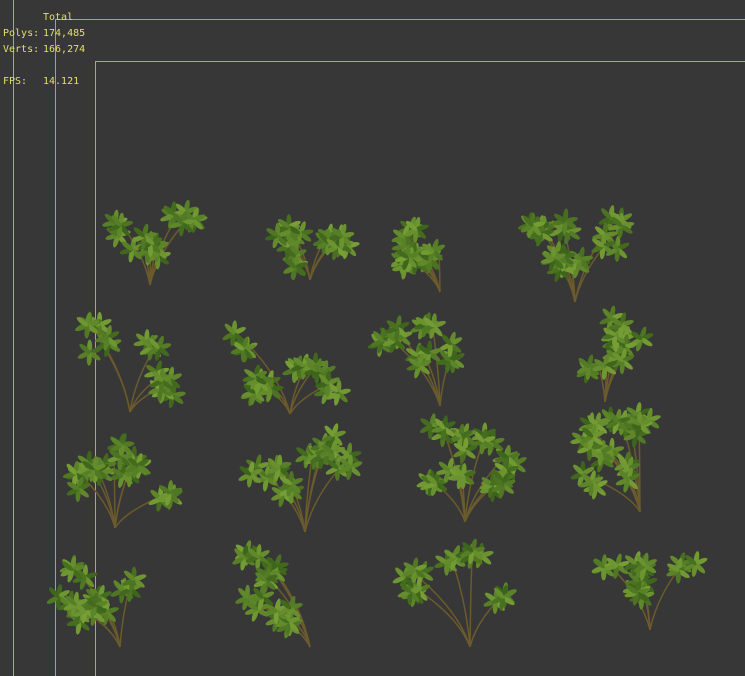 The height and width of the screenshot is (676, 745). What do you see at coordinates (58, 17) in the screenshot?
I see `stats-header: Total` at bounding box center [58, 17].